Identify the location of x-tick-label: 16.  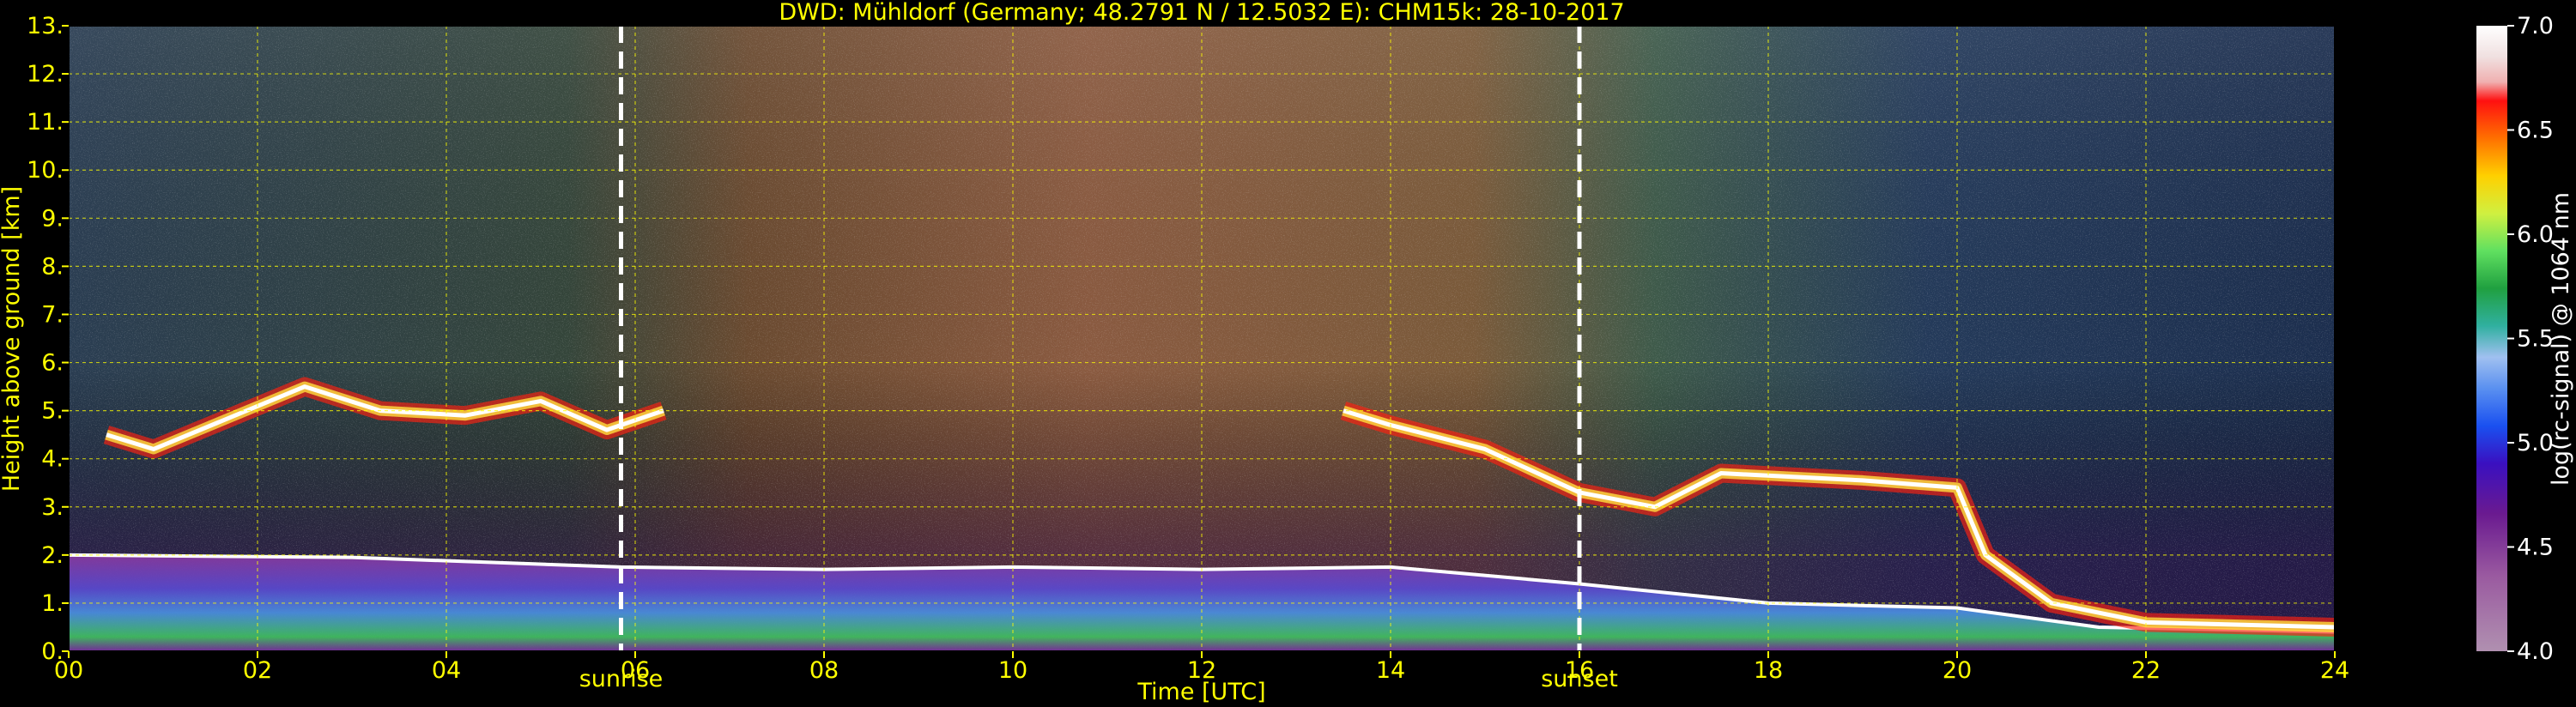
(1579, 670).